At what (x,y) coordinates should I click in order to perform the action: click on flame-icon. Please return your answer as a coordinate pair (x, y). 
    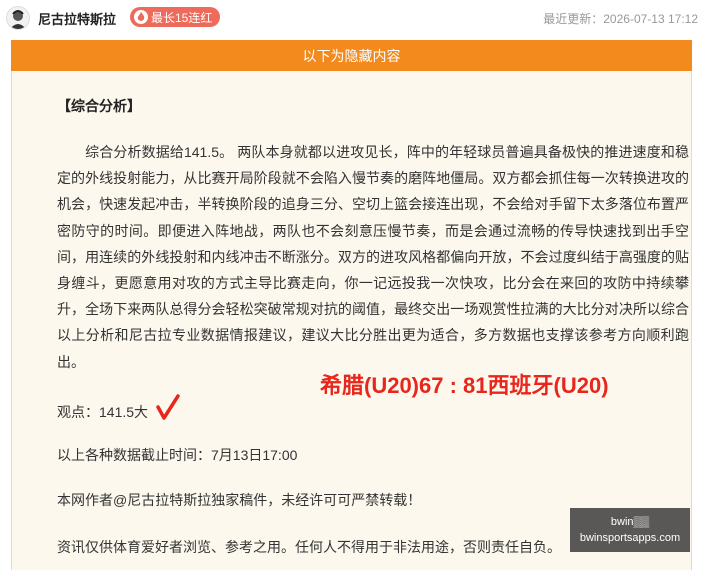
    Looking at the image, I should click on (141, 17).